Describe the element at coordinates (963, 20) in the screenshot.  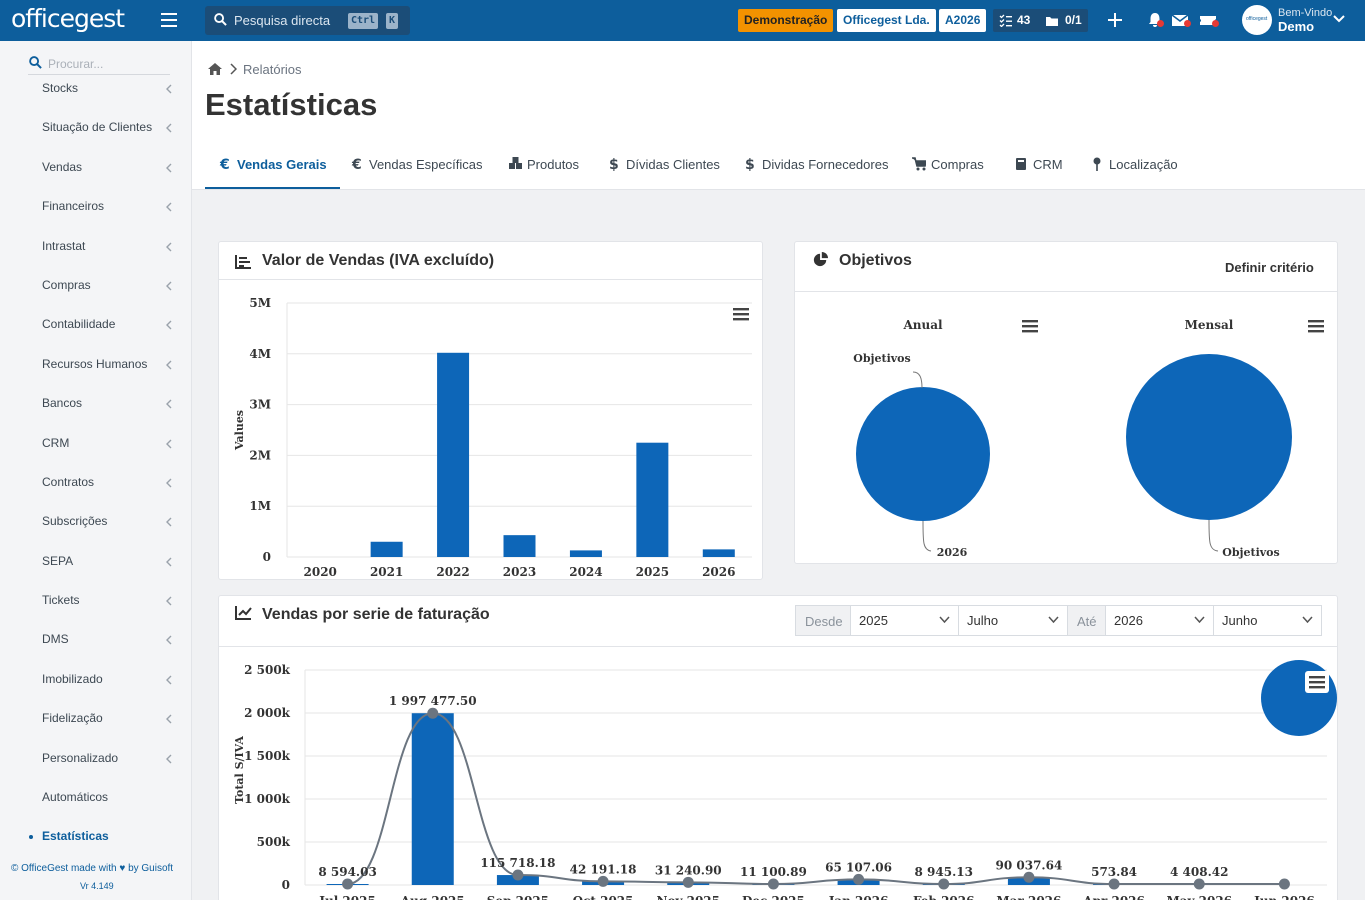
I see `year-badge: A2026` at that location.